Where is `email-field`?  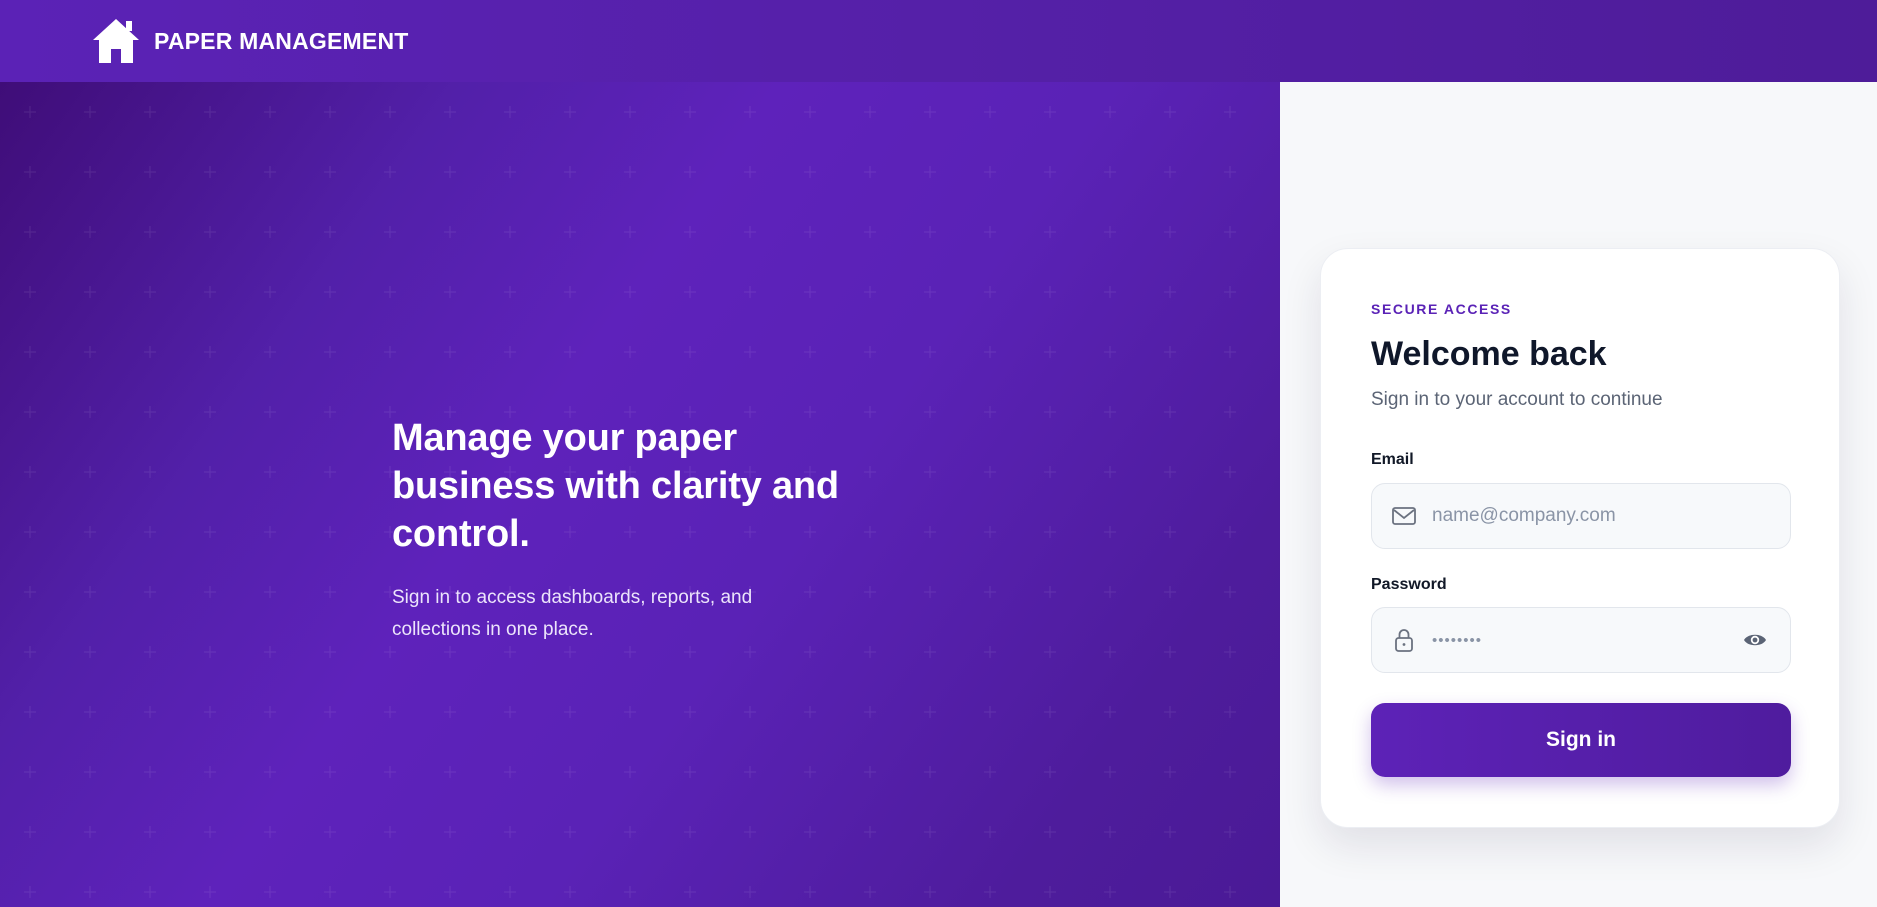 email-field is located at coordinates (1581, 516).